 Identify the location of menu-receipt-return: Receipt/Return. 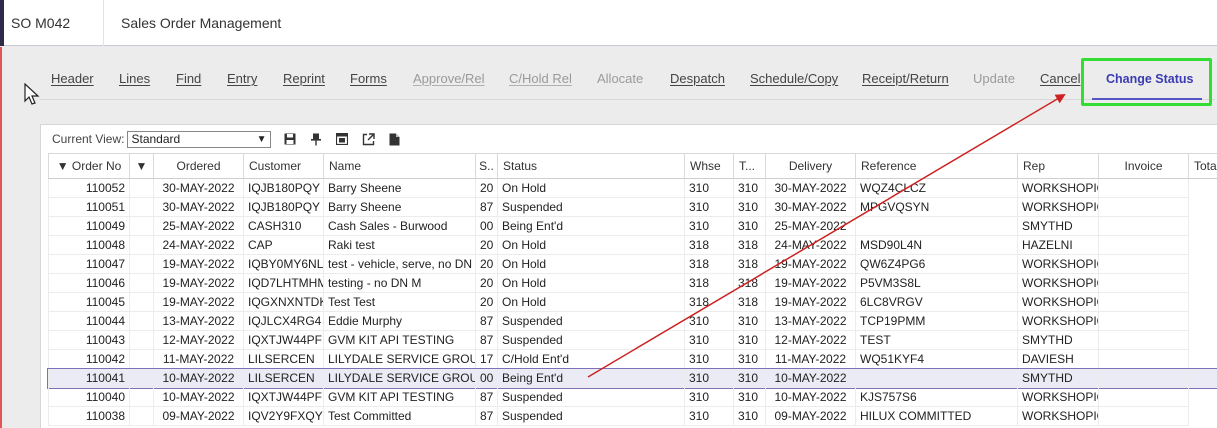
(905, 78).